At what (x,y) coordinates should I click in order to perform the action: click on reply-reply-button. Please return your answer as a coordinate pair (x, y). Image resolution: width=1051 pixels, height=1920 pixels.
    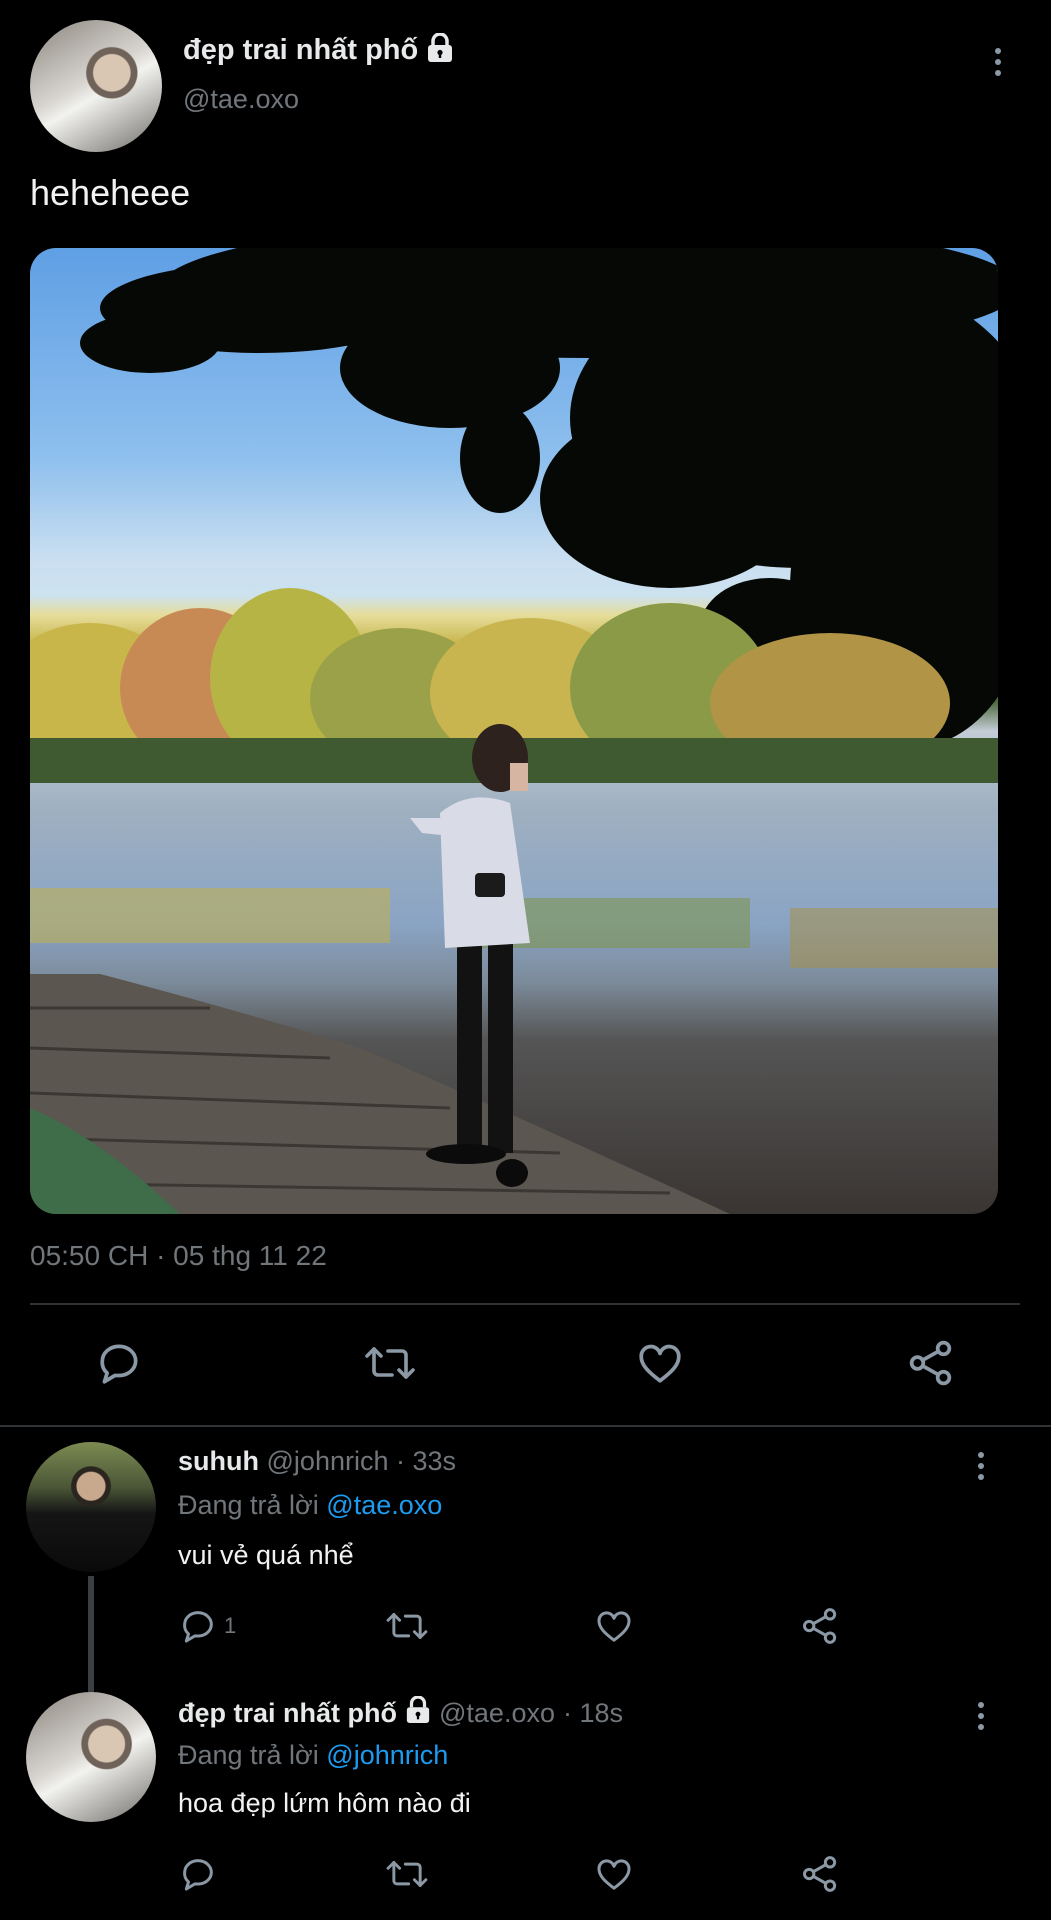
    Looking at the image, I should click on (198, 1874).